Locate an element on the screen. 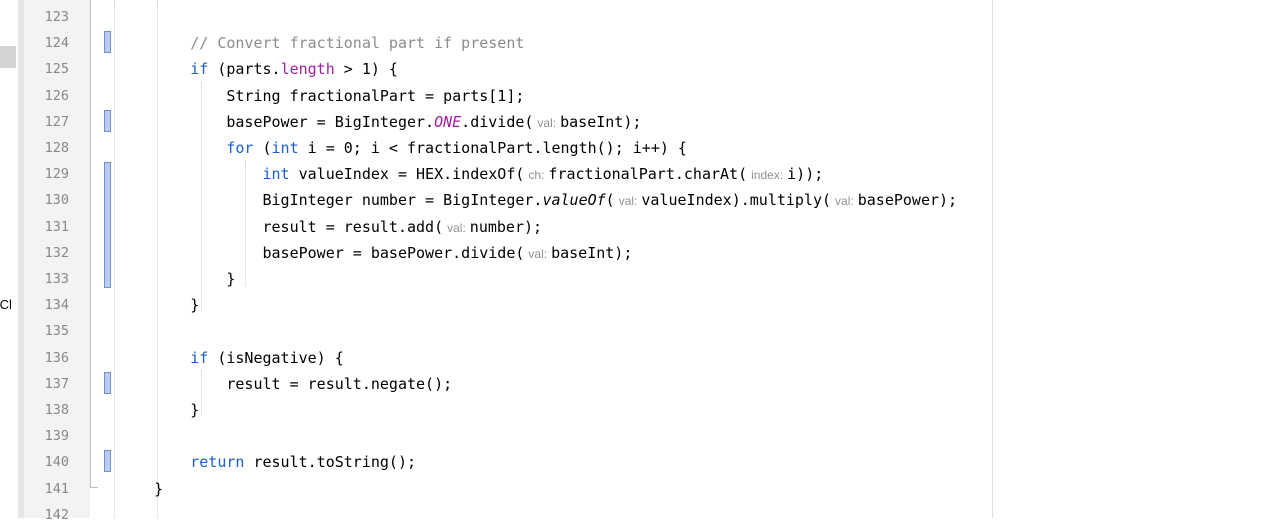 This screenshot has width=1278, height=528. code-token: // Convert fractional part if present is located at coordinates (357, 43).